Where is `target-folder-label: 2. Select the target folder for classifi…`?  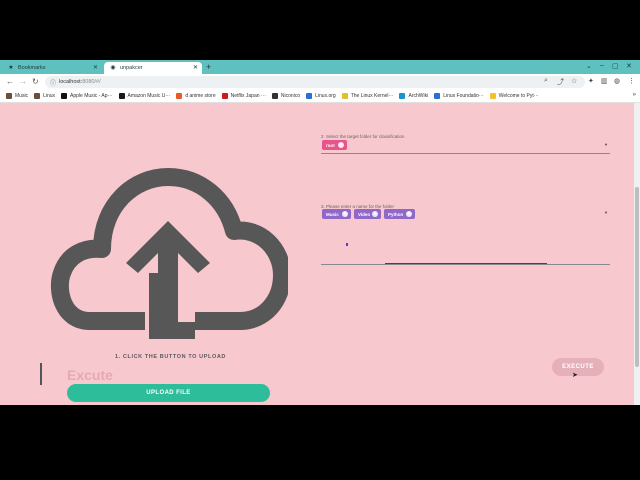
target-folder-label: 2. Select the target folder for classifi… is located at coordinates (363, 136).